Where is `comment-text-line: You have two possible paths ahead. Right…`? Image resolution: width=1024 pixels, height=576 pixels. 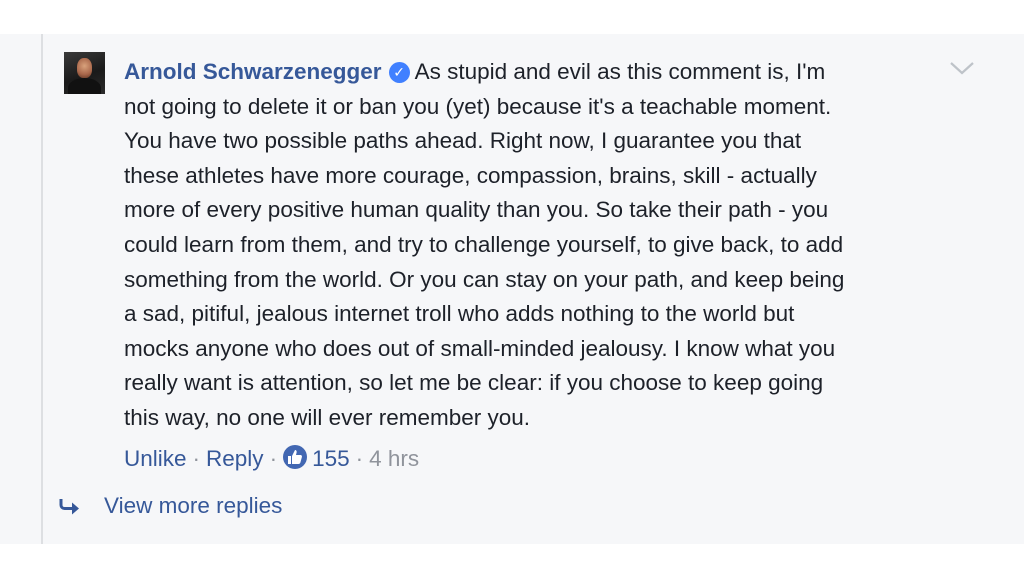 comment-text-line: You have two possible paths ahead. Right… is located at coordinates (463, 141).